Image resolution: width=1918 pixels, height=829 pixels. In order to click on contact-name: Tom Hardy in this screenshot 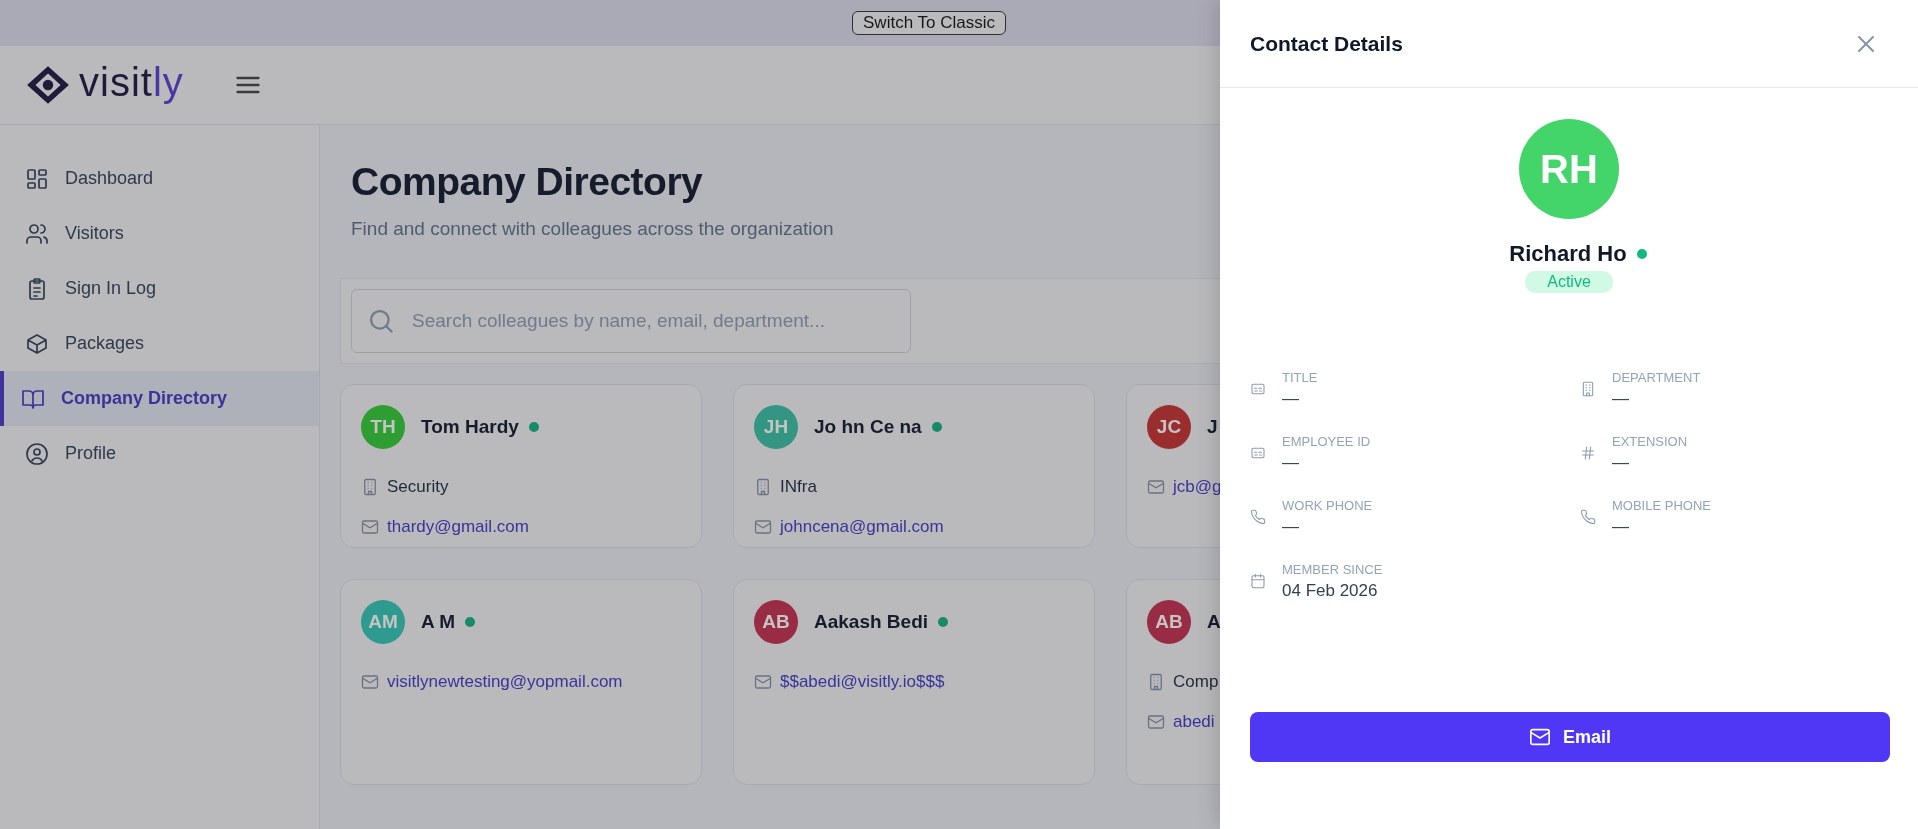, I will do `click(470, 427)`.